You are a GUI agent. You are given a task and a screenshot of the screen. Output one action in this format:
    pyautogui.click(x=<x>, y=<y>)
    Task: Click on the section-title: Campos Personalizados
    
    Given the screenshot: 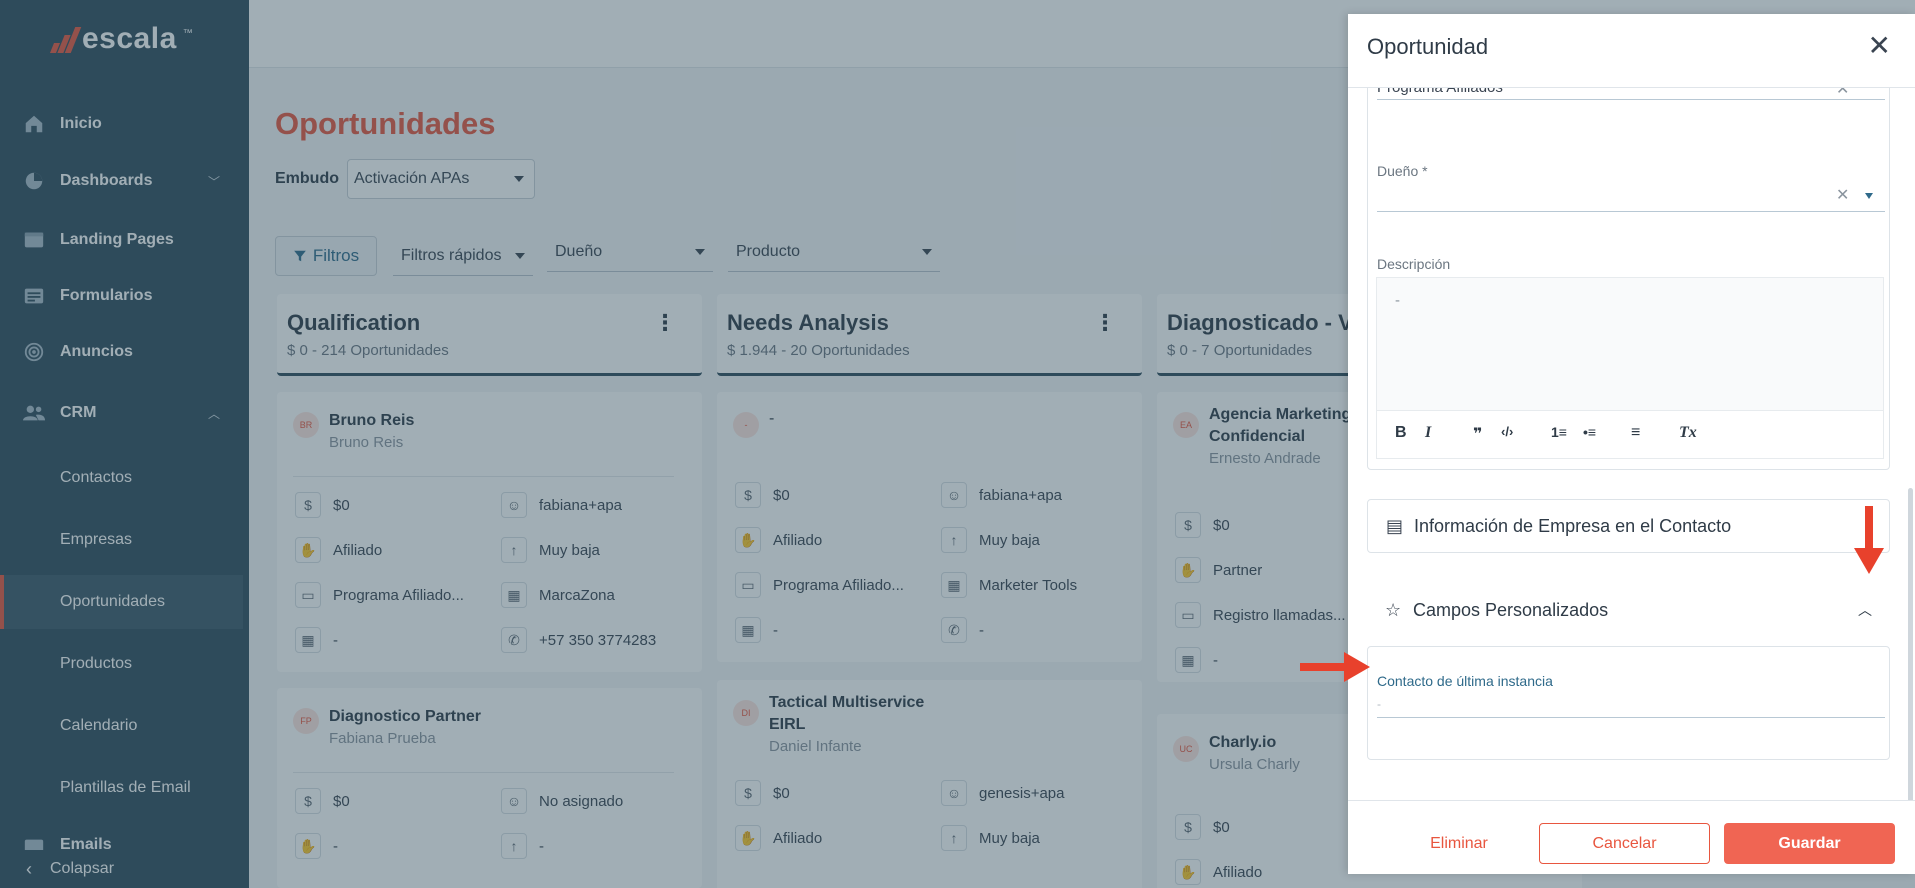 What is the action you would take?
    pyautogui.click(x=1511, y=609)
    